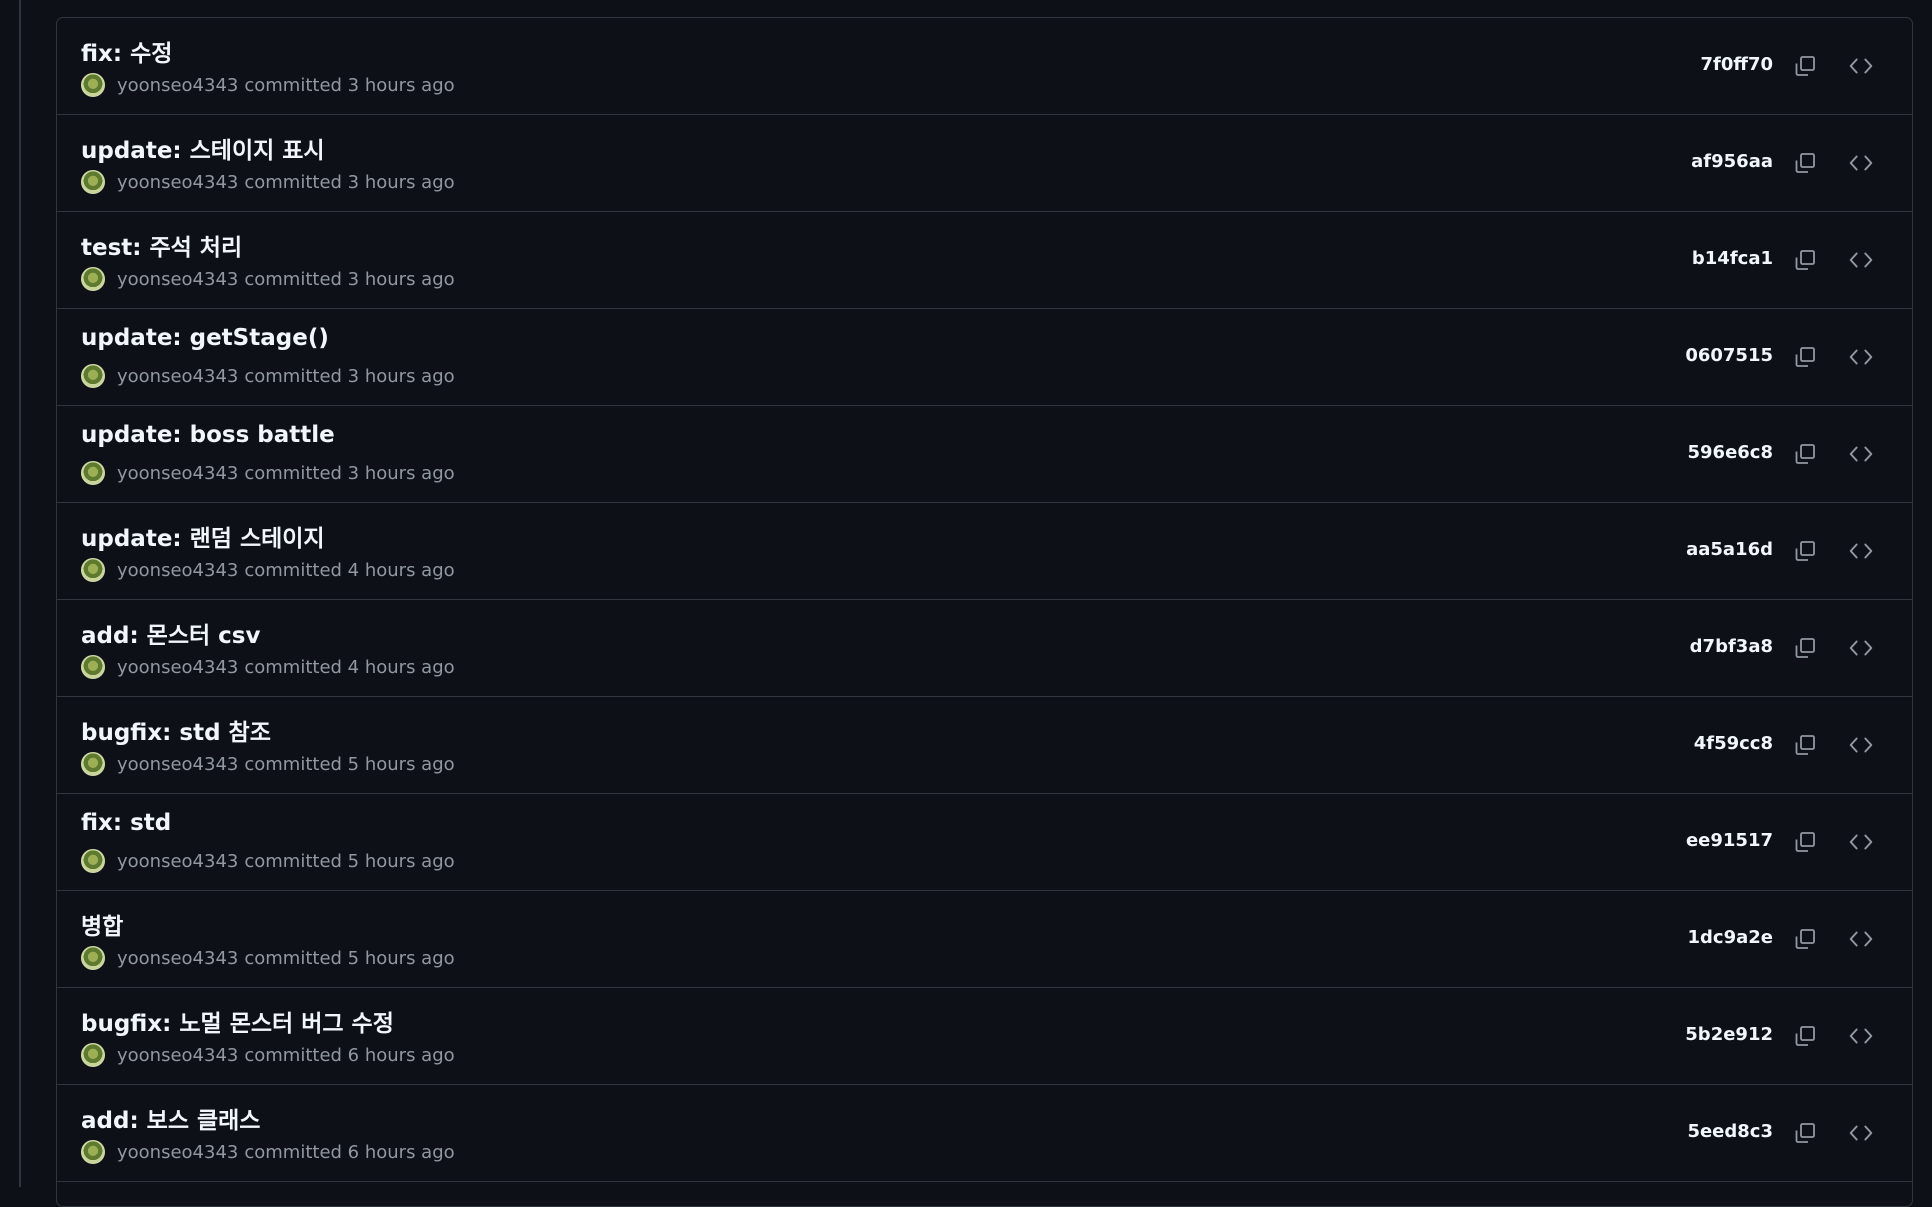  Describe the element at coordinates (1729, 1034) in the screenshot. I see `commit-sha-link: 5b2e912` at that location.